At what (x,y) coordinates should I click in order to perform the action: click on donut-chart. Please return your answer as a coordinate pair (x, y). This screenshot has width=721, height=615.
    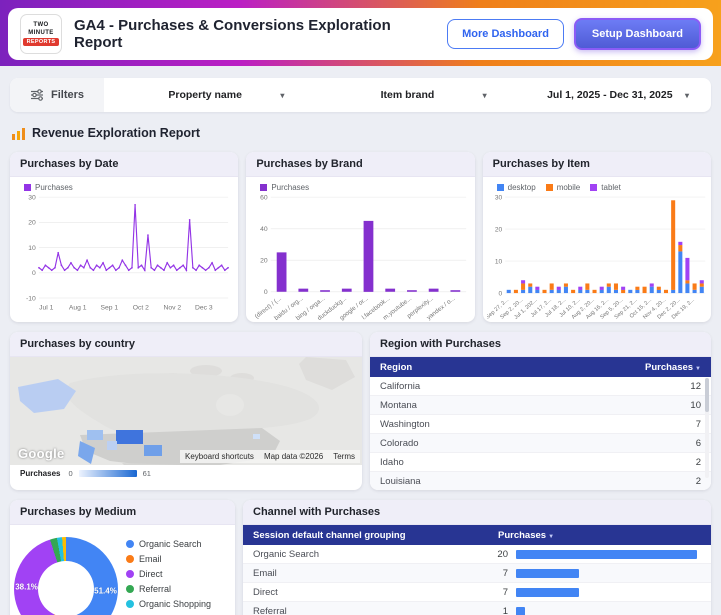
    Looking at the image, I should click on (66, 576).